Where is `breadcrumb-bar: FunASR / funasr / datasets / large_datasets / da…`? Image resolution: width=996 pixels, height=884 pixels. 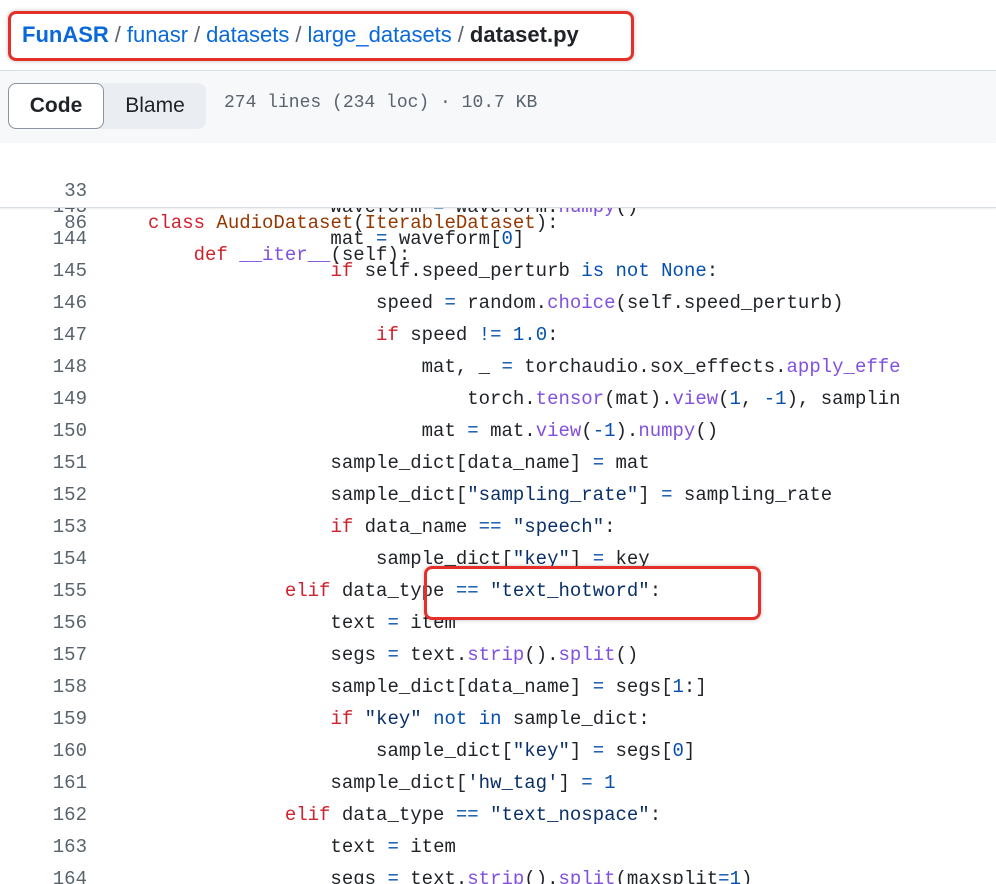
breadcrumb-bar: FunASR / funasr / datasets / large_datasets / da… is located at coordinates (498, 35).